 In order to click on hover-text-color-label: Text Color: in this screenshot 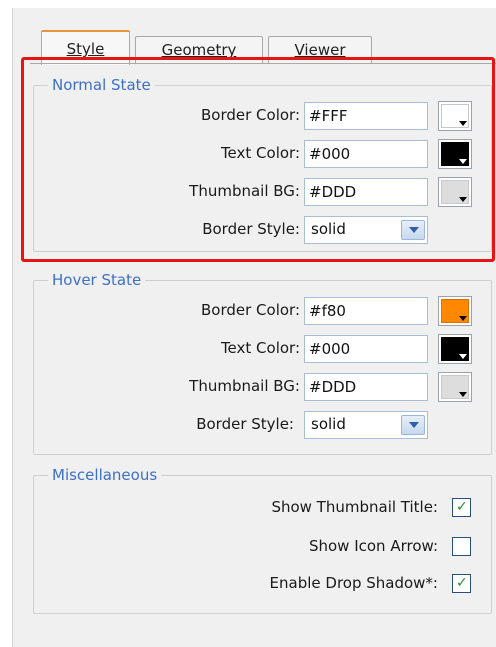, I will do `click(260, 348)`.